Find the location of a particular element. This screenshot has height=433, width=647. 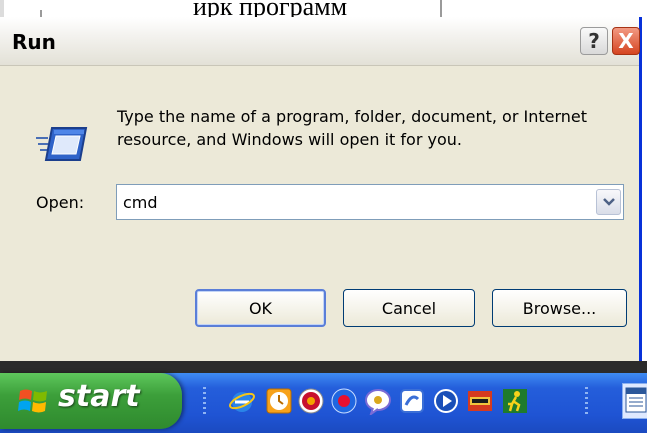

start-button: start is located at coordinates (91, 401).